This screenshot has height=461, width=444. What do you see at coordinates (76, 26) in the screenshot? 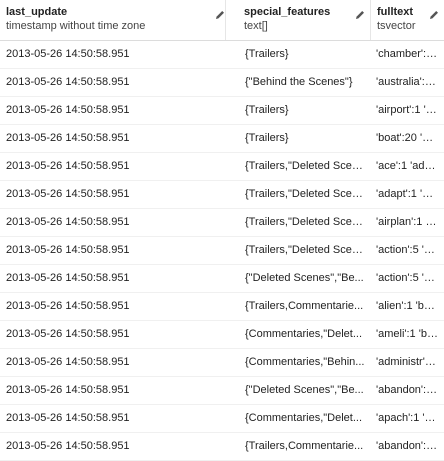
I see `column-type: timestamp without time zone` at bounding box center [76, 26].